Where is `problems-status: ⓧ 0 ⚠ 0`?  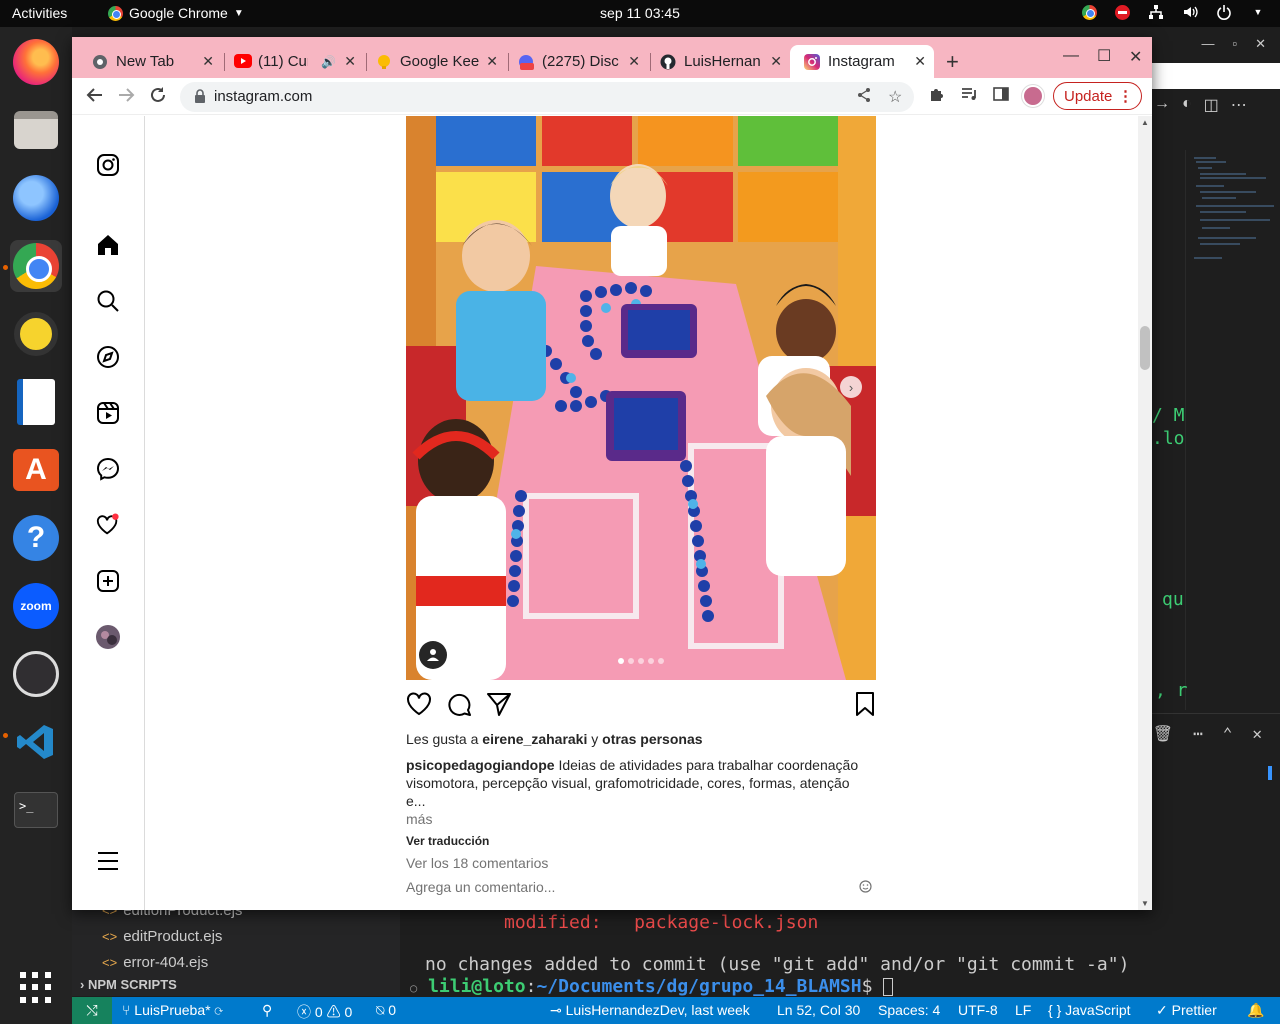
problems-status: ⓧ 0 ⚠ 0 is located at coordinates (324, 1012).